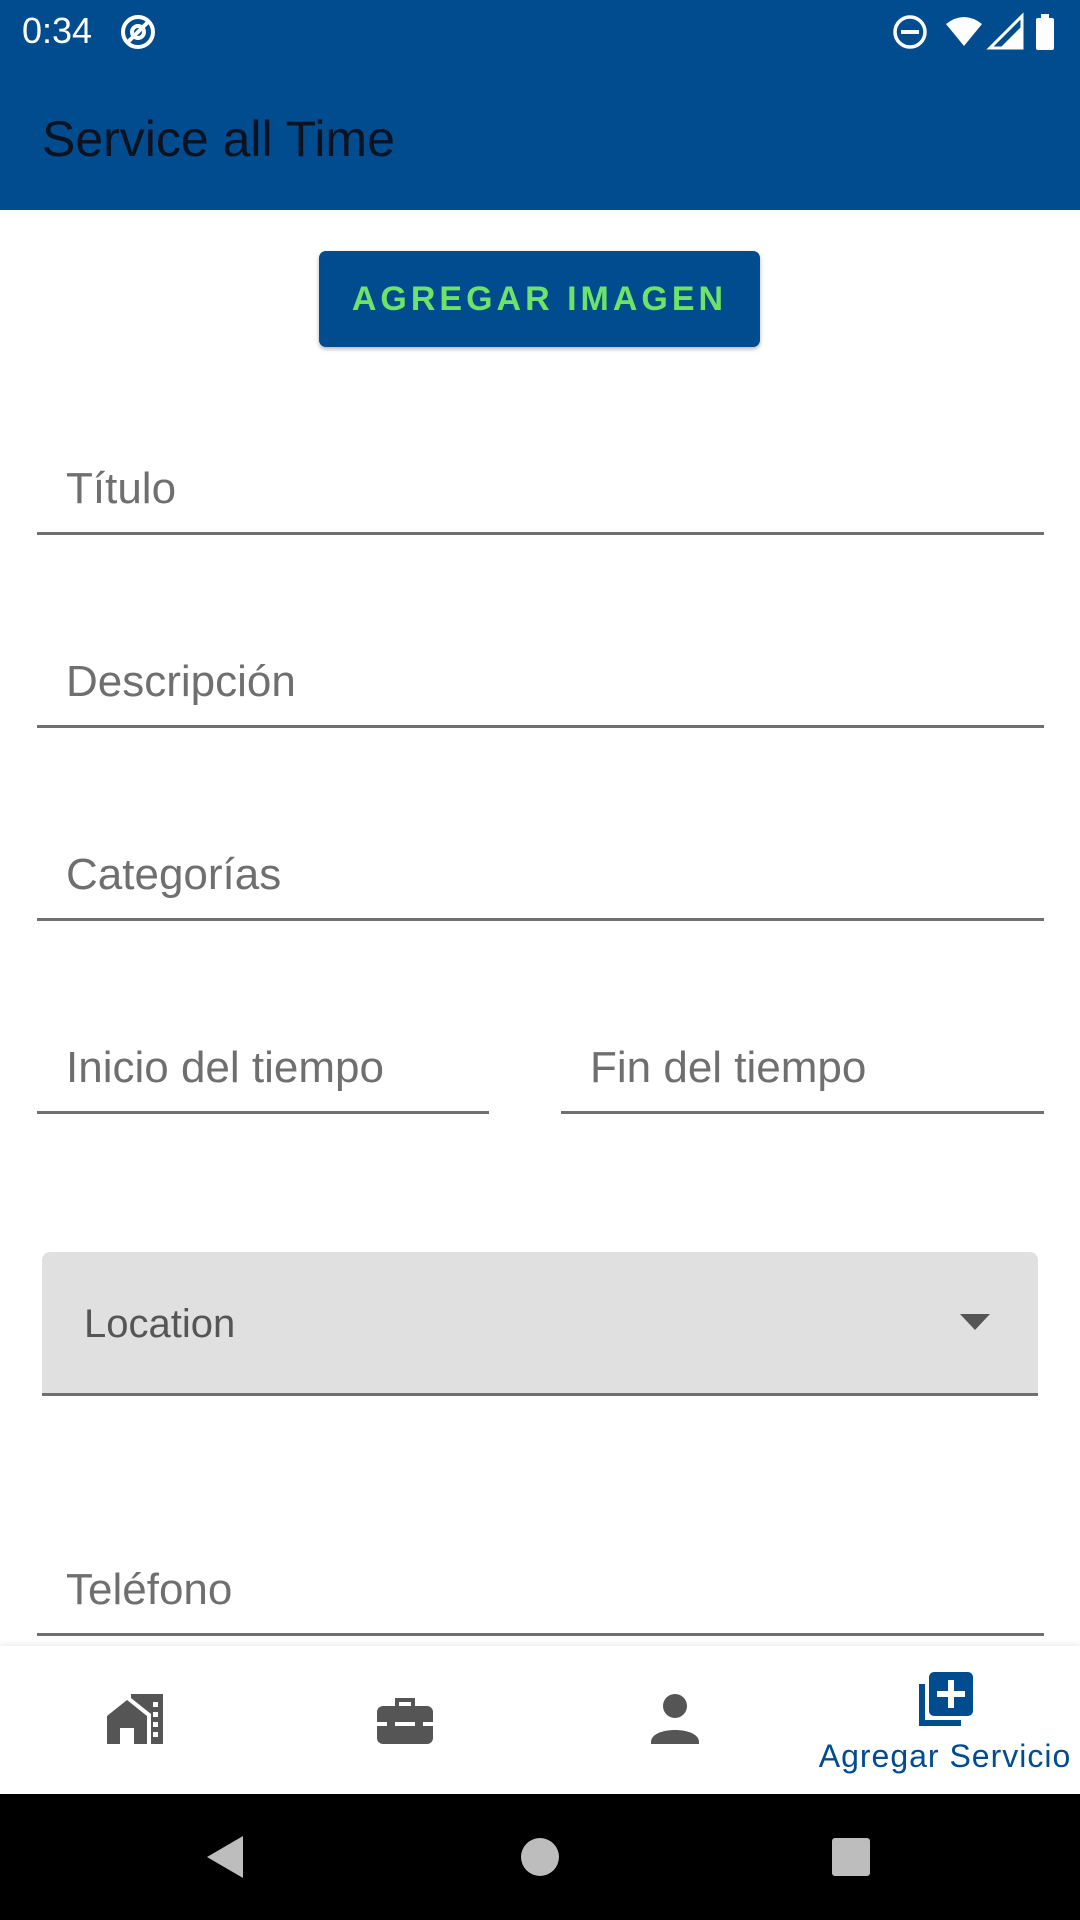 The width and height of the screenshot is (1080, 1920). Describe the element at coordinates (945, 1700) in the screenshot. I see `add-box-icon` at that location.